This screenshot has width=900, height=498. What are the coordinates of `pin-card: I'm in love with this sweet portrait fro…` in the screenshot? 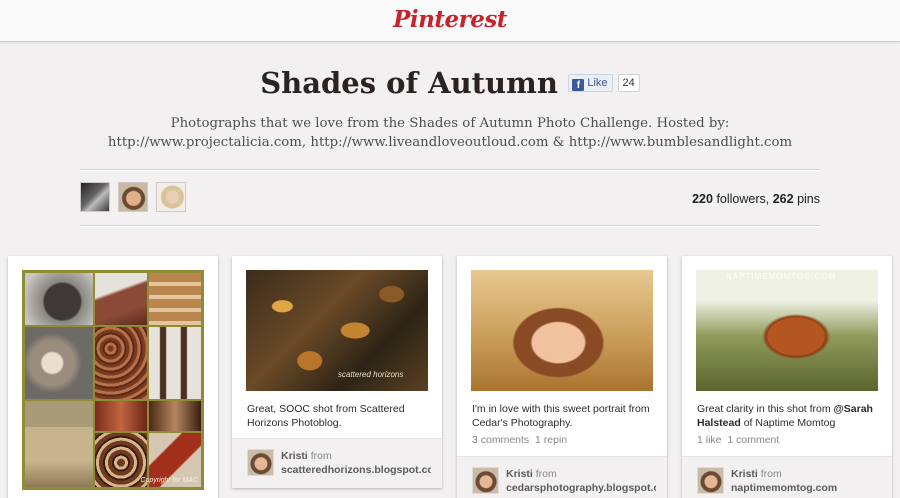 It's located at (562, 377).